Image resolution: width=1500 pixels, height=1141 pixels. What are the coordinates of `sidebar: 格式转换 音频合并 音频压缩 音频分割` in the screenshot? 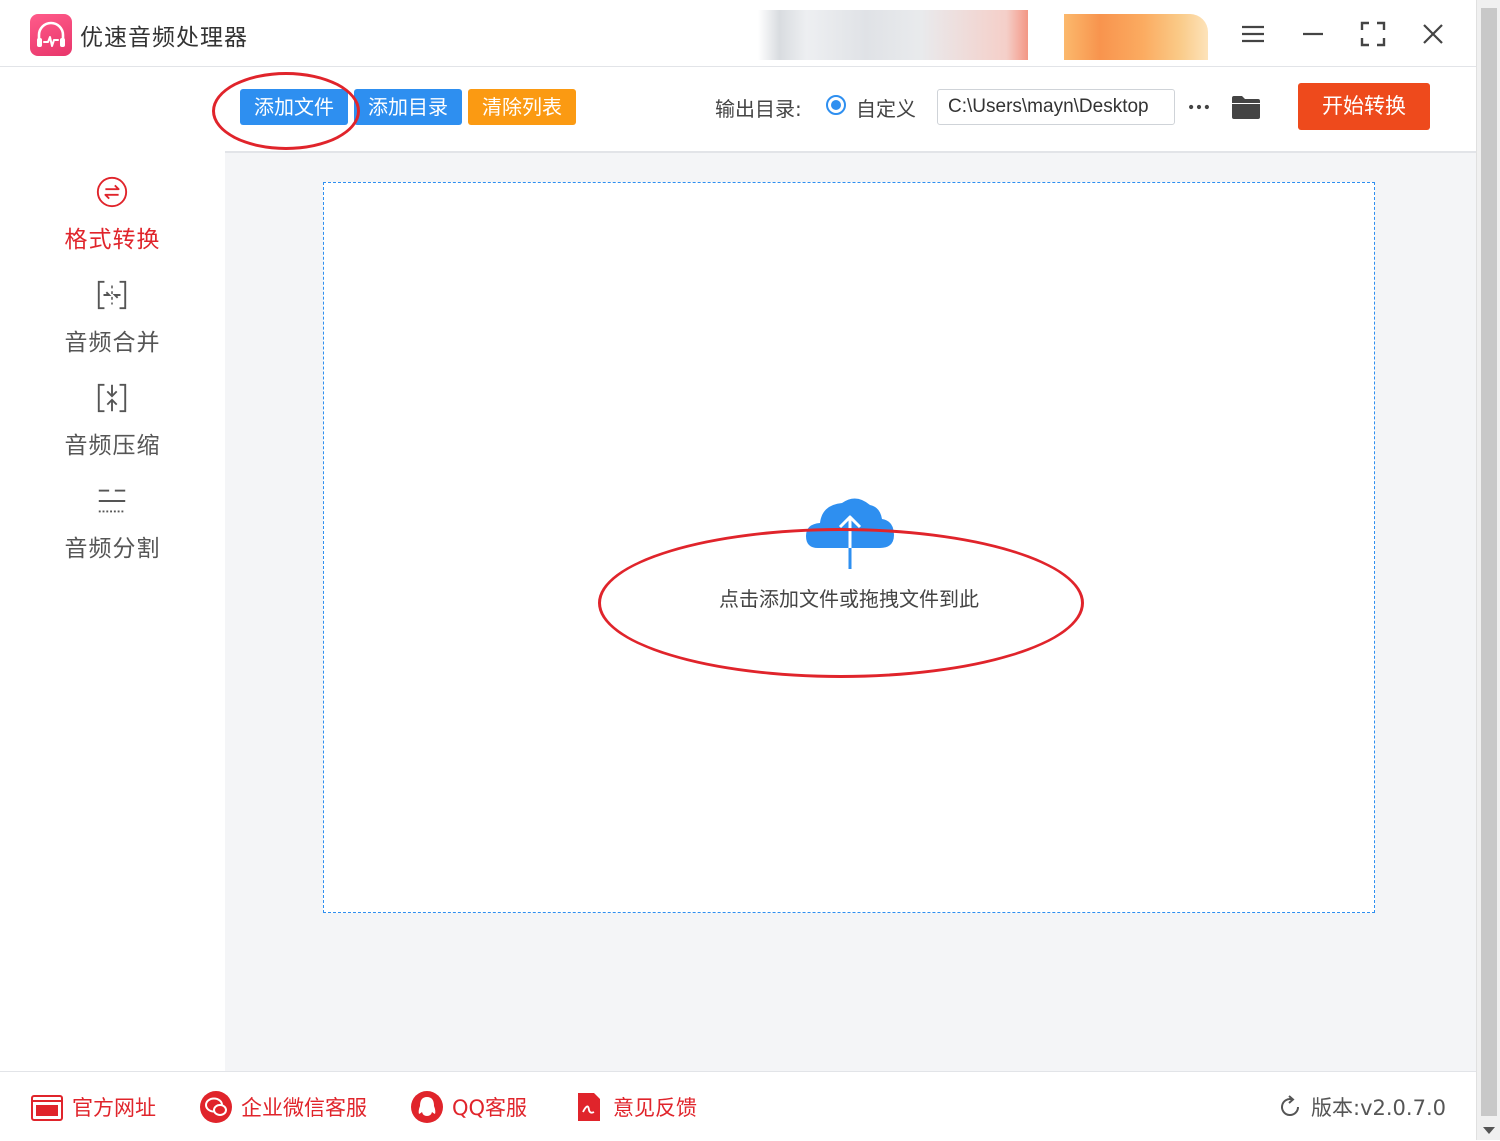 It's located at (112, 569).